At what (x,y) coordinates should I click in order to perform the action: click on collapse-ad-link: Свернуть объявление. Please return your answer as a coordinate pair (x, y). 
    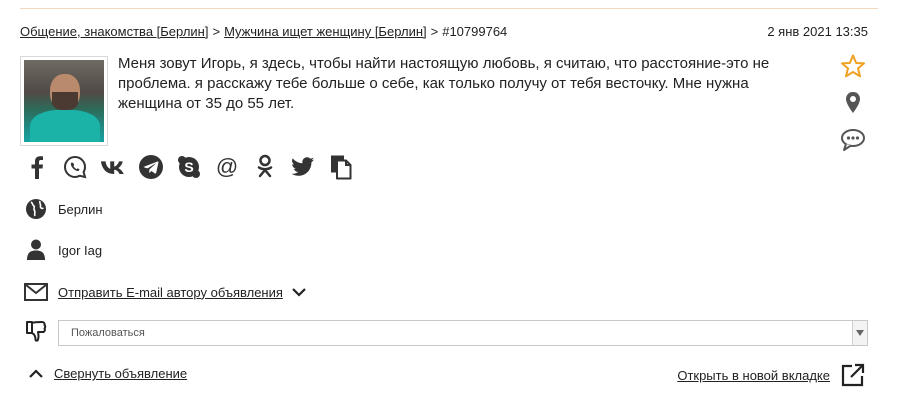
    Looking at the image, I should click on (120, 373).